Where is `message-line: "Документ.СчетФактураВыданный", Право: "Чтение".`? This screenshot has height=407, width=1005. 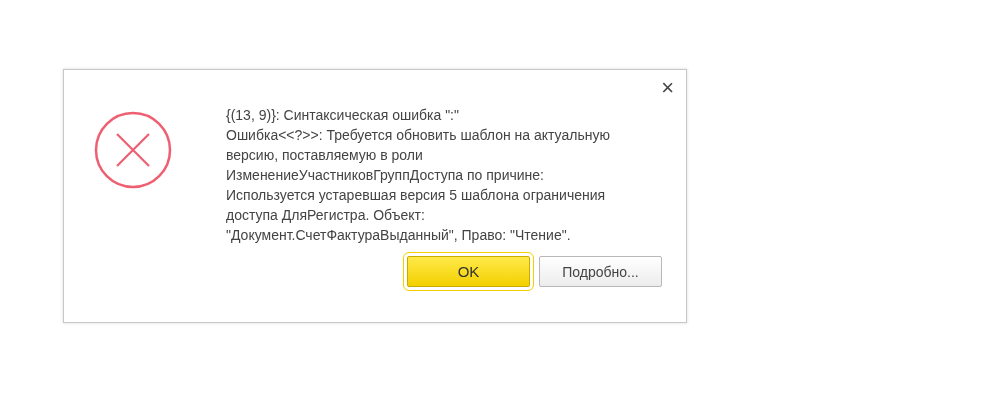
message-line: "Документ.СчетФактураВыданный", Право: "Чтение". is located at coordinates (399, 235).